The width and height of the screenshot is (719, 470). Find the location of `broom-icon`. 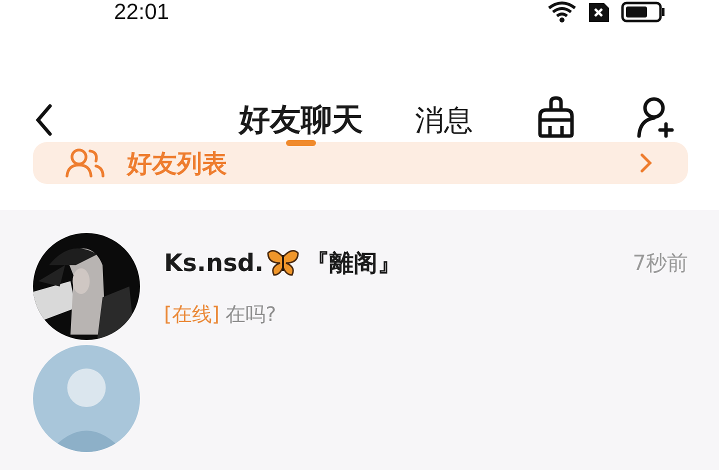

broom-icon is located at coordinates (556, 117).